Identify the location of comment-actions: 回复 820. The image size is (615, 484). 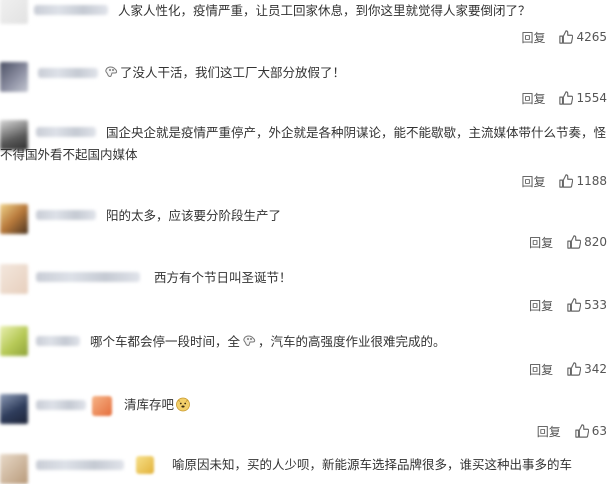
(568, 242).